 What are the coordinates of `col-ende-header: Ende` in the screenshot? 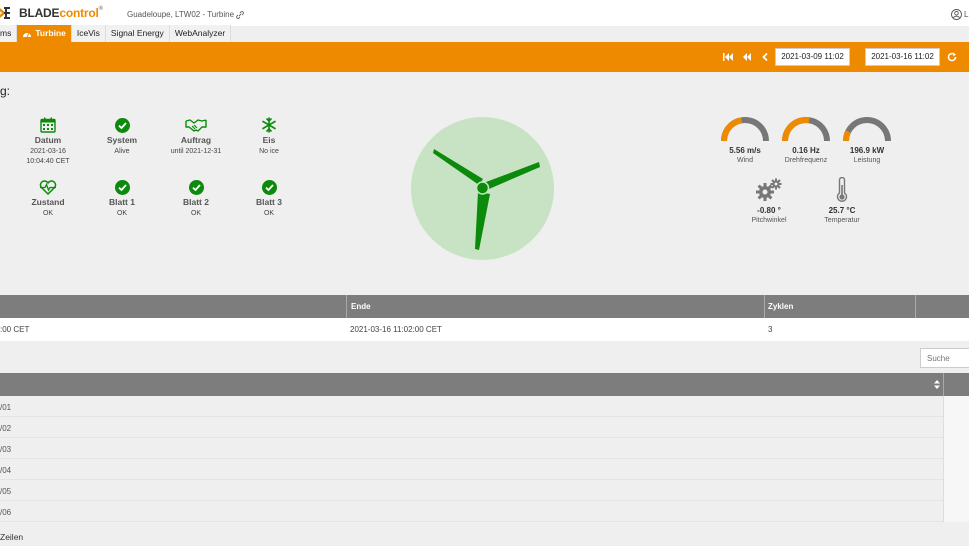 It's located at (361, 306).